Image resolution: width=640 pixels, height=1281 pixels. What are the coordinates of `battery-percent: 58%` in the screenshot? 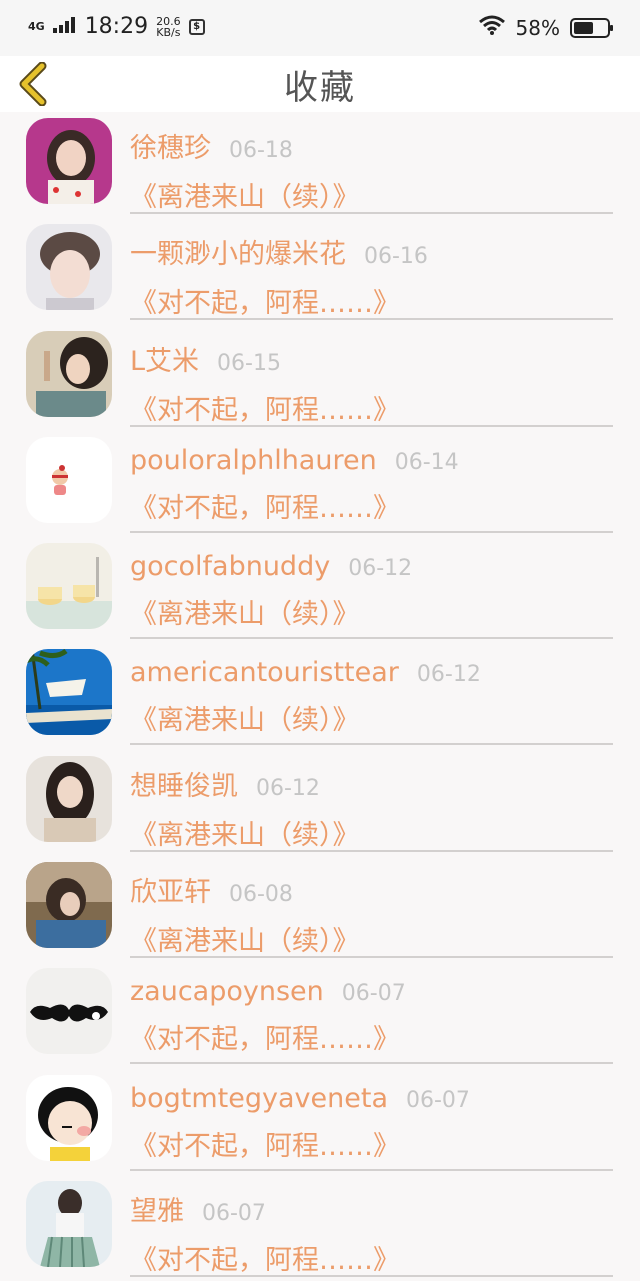 It's located at (537, 27).